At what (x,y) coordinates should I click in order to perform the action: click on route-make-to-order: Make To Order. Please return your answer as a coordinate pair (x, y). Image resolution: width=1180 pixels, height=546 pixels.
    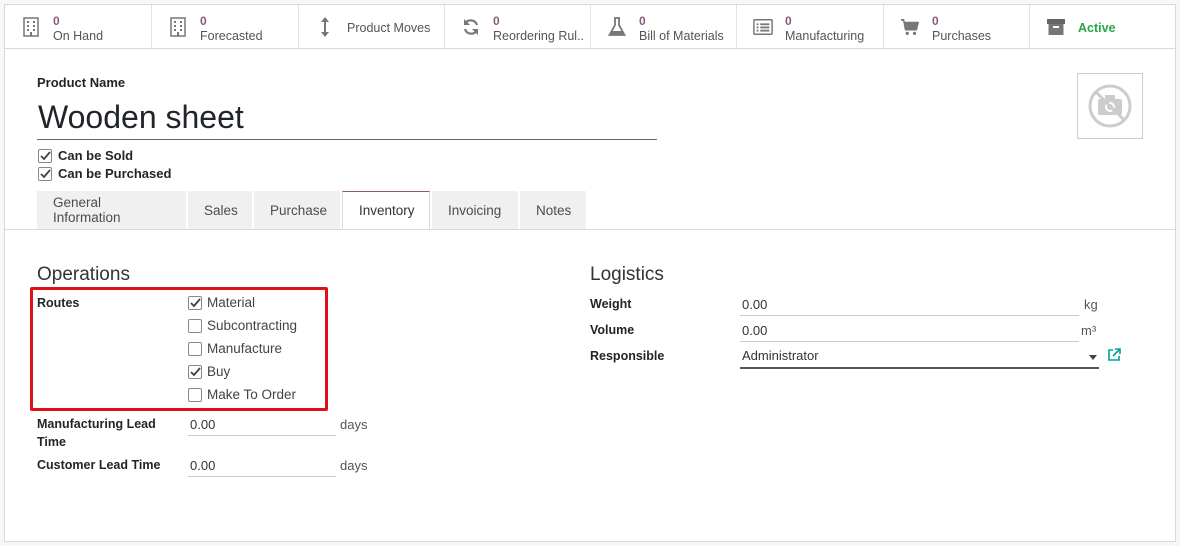
    Looking at the image, I should click on (242, 394).